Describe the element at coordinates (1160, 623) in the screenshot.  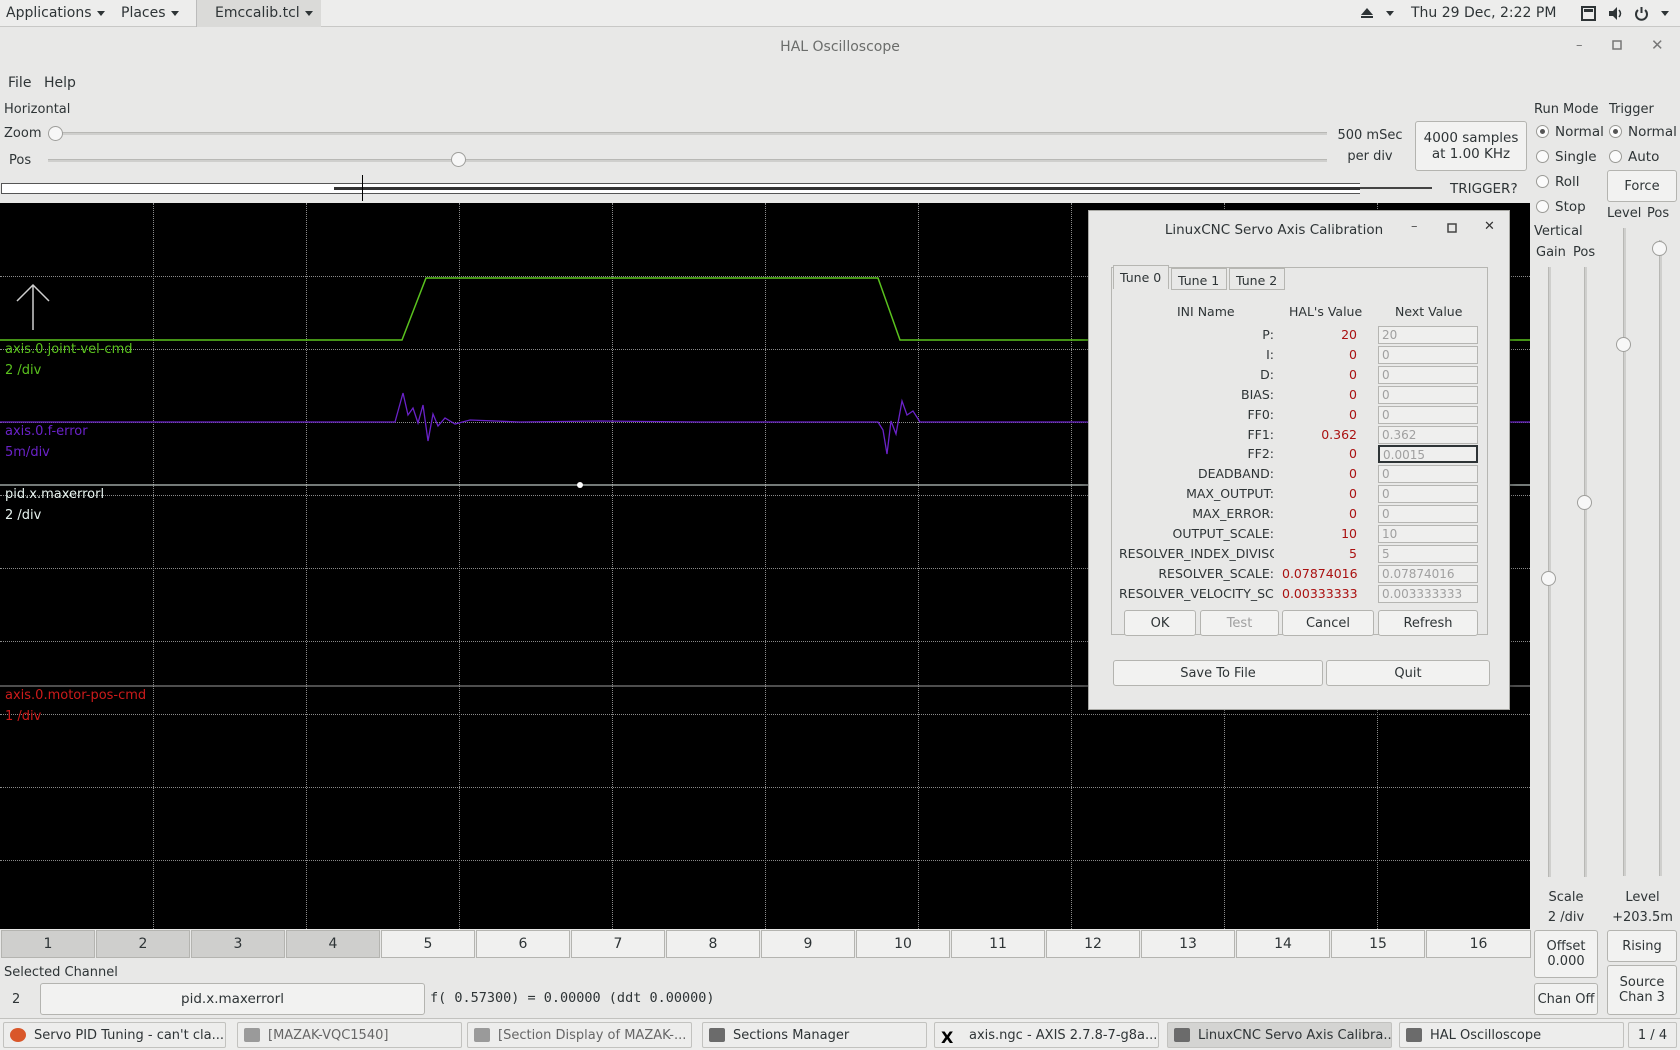
I see `ok-button: OK` at that location.